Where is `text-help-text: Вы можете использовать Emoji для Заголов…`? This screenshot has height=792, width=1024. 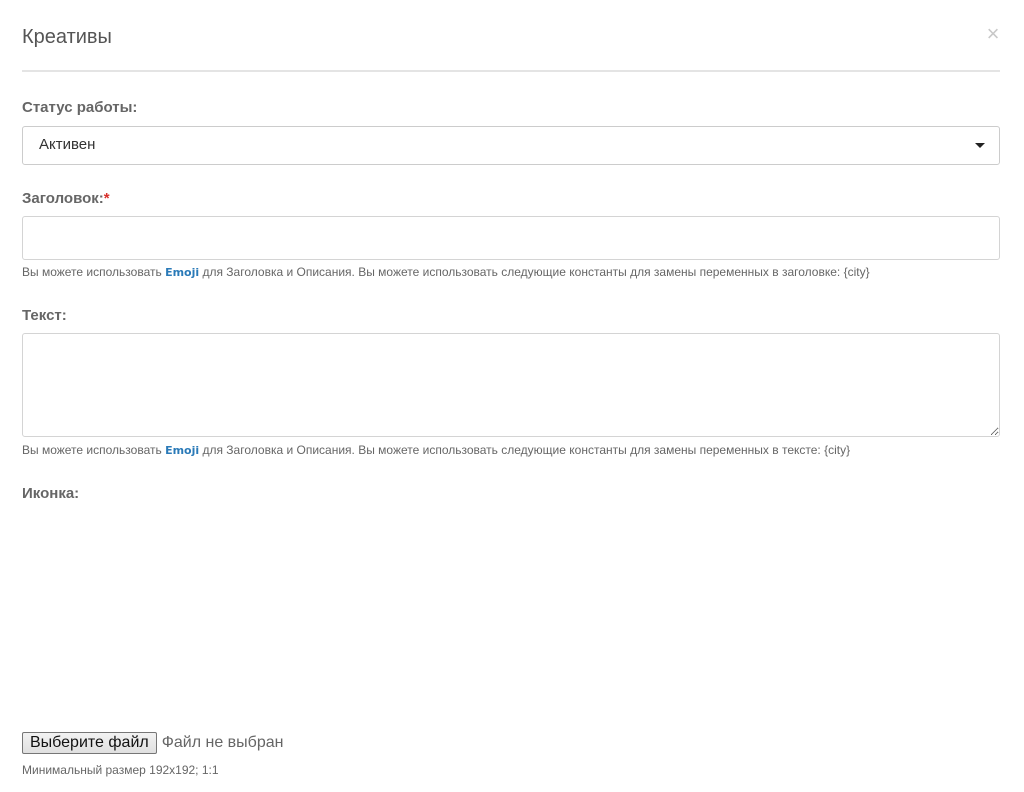 text-help-text: Вы можете использовать Emoji для Заголов… is located at coordinates (436, 450).